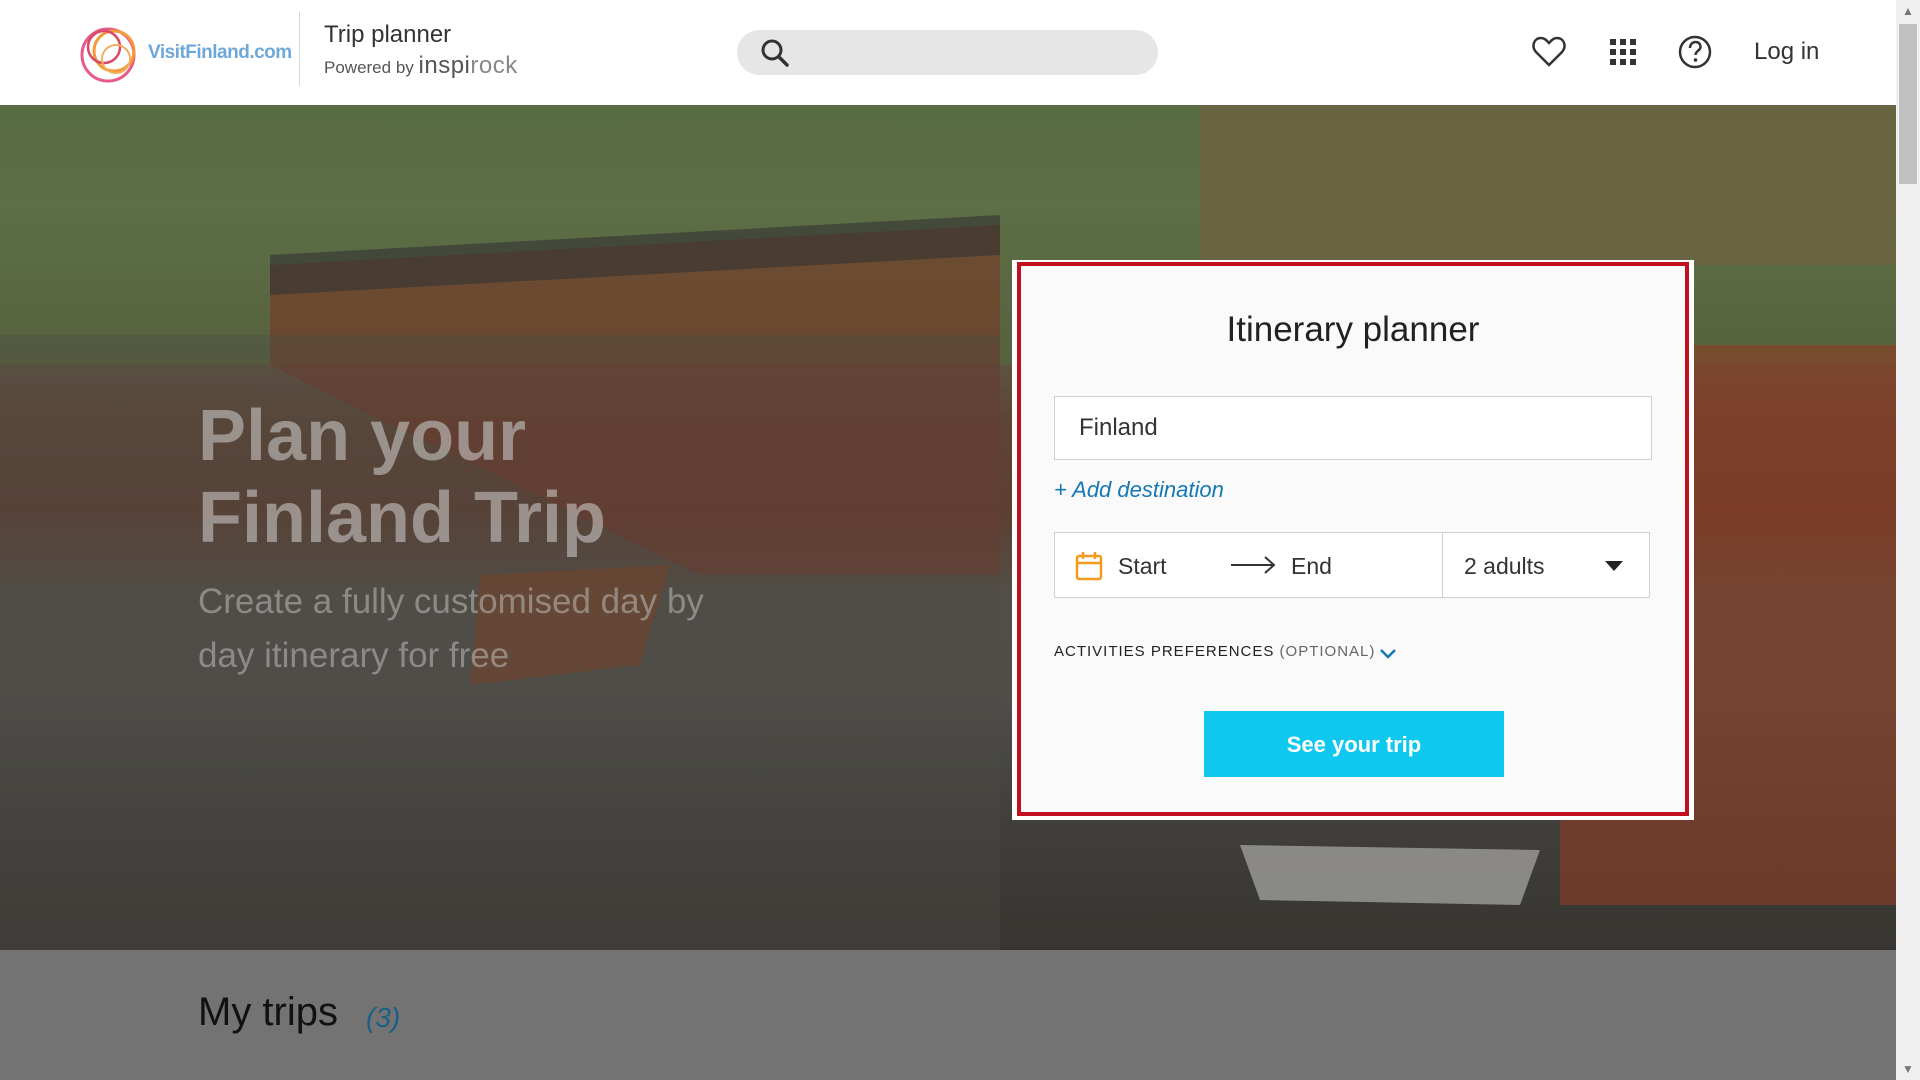  Describe the element at coordinates (1327, 651) in the screenshot. I see `activities-optional: (OPTIONAL)` at that location.